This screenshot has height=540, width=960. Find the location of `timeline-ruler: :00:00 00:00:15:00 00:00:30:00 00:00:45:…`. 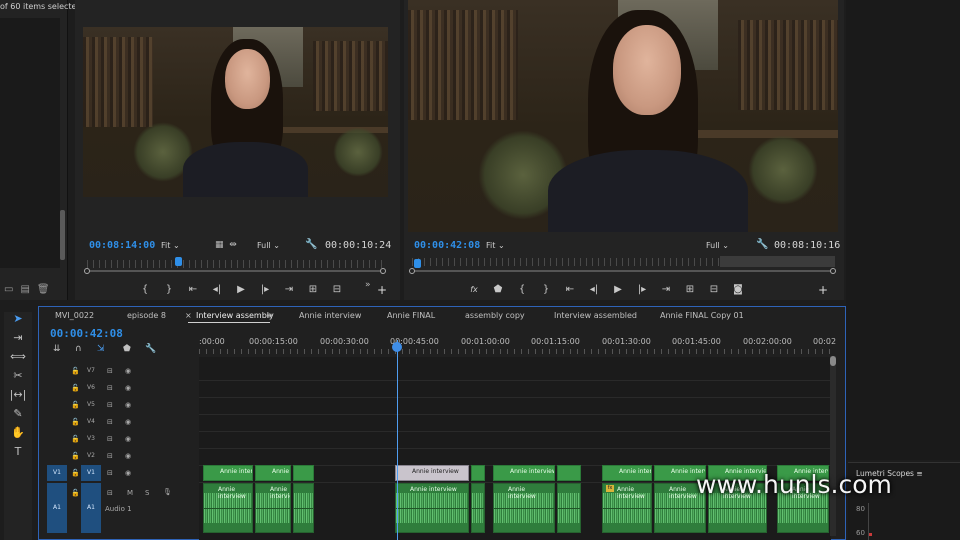

timeline-ruler: :00:00 00:00:15:00 00:00:30:00 00:00:45:… is located at coordinates (517, 347).